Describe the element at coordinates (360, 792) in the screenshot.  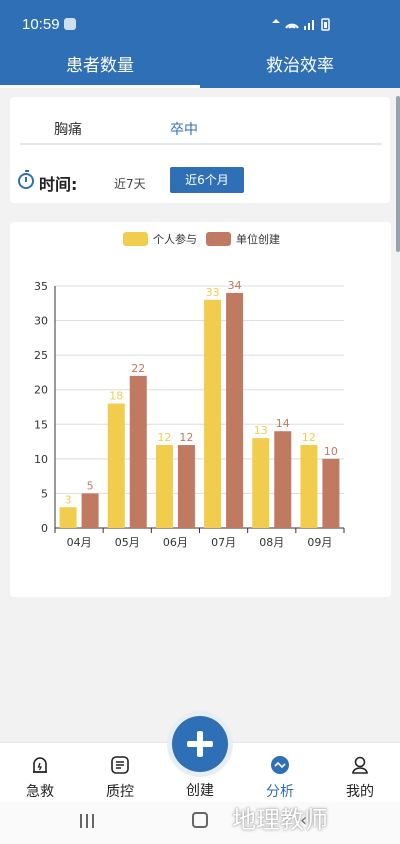
I see `nav-label-profile: 我的` at that location.